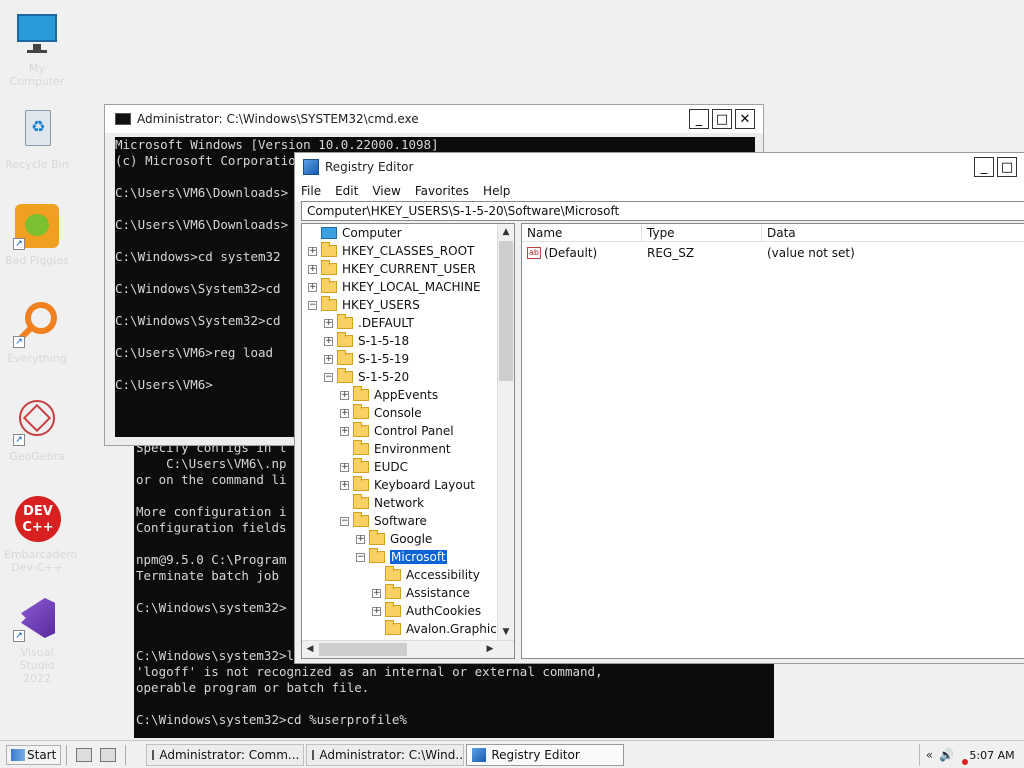 This screenshot has width=1024, height=768. I want to click on desktop-icon-dev-cpp: DEV C++ Embarcadero Dev-C++, so click(40, 535).